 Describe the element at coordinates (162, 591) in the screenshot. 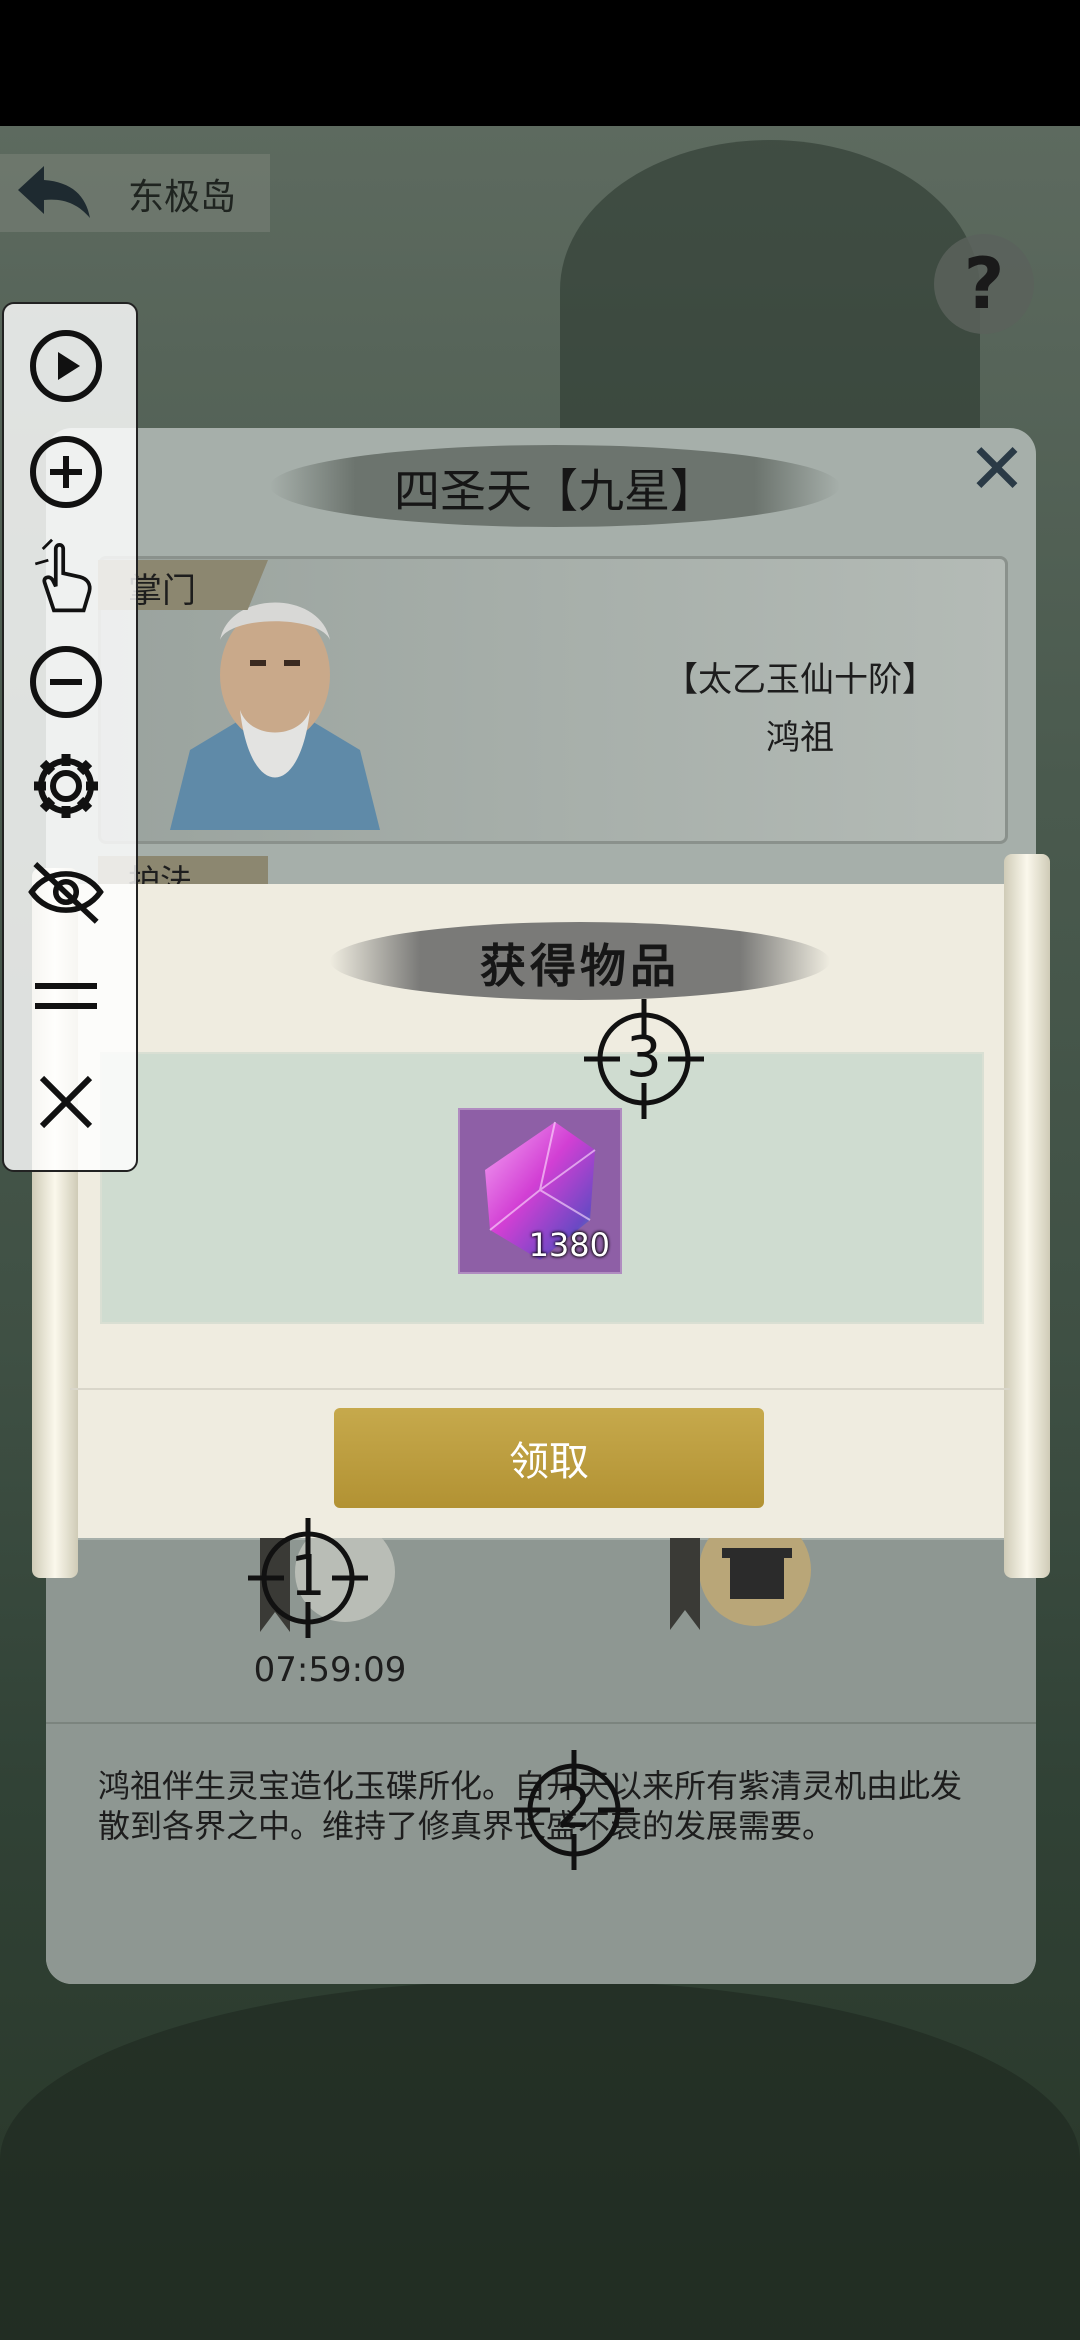

I see `master-tag-label: 掌门` at that location.